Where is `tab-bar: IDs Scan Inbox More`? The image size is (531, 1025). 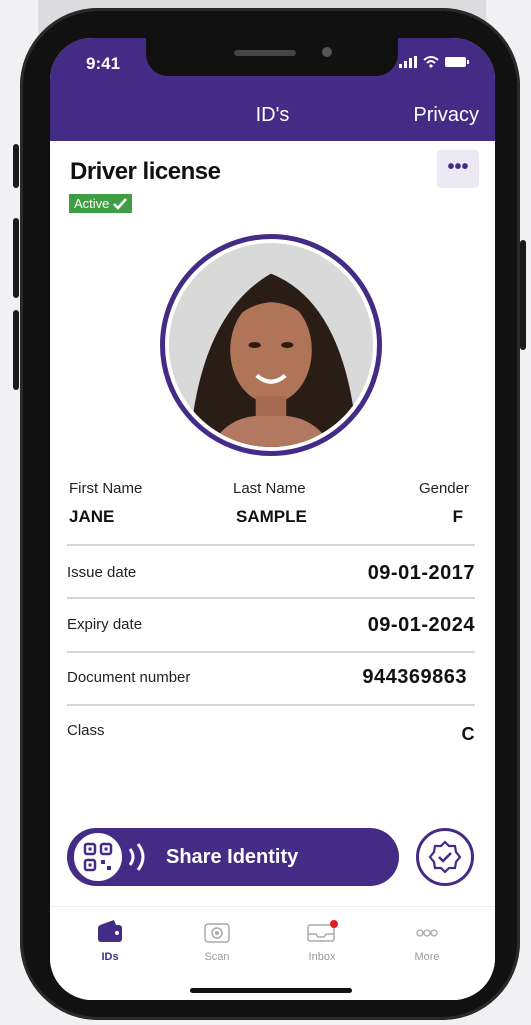 tab-bar: IDs Scan Inbox More is located at coordinates (272, 953).